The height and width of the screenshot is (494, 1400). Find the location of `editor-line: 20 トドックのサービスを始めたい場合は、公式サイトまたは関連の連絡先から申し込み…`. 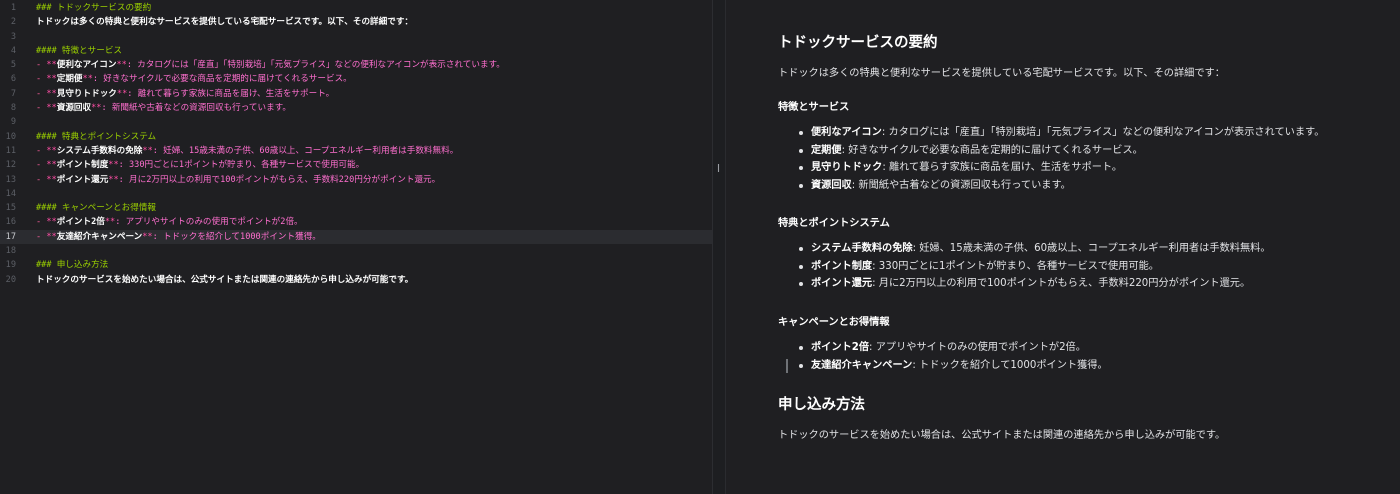

editor-line: 20 トドックのサービスを始めたい場合は、公式サイトまたは関連の連絡先から申し込み… is located at coordinates (356, 280).